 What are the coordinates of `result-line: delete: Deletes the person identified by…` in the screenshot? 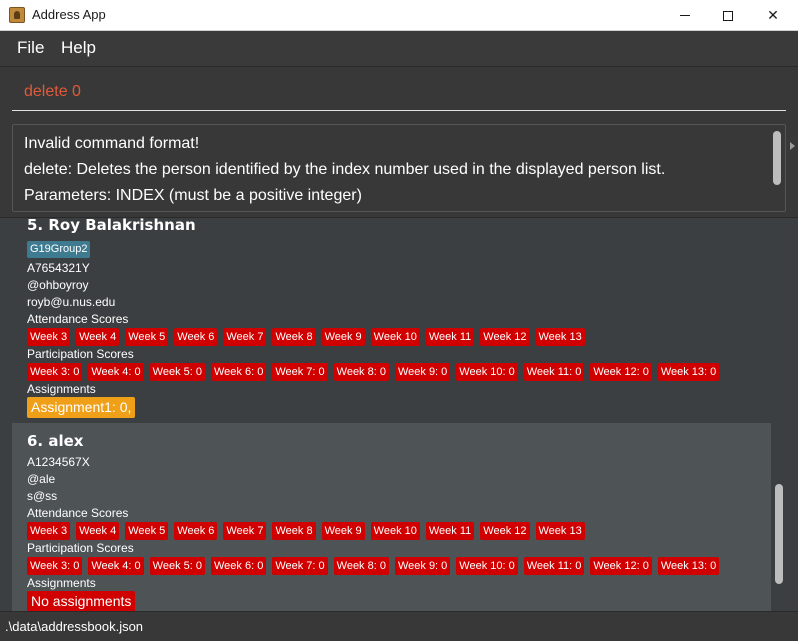 It's located at (345, 169).